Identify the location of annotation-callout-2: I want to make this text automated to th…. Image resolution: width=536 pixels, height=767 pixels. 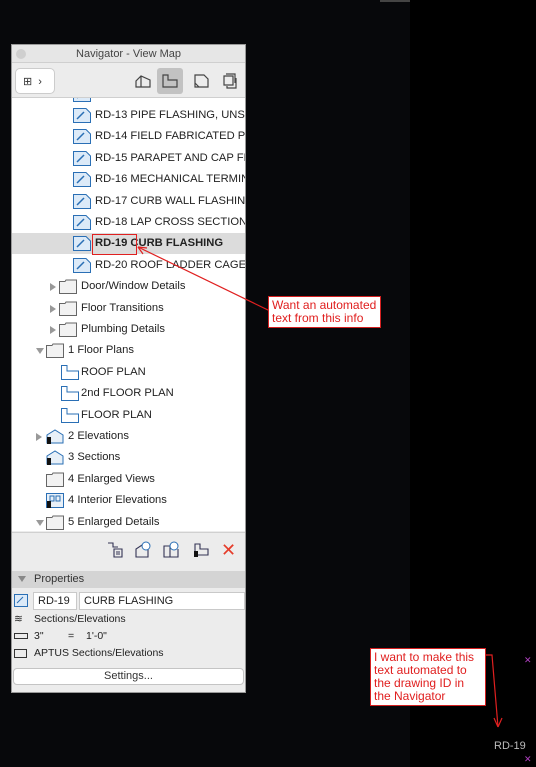
(428, 677).